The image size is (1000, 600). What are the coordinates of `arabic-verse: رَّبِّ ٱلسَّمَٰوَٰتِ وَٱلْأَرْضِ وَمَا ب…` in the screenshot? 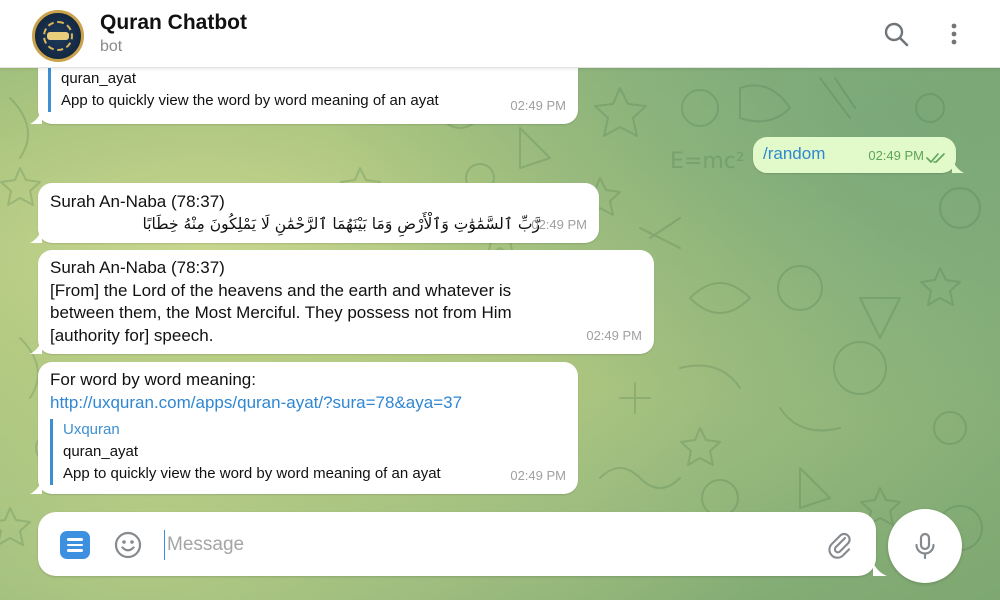 It's located at (341, 224).